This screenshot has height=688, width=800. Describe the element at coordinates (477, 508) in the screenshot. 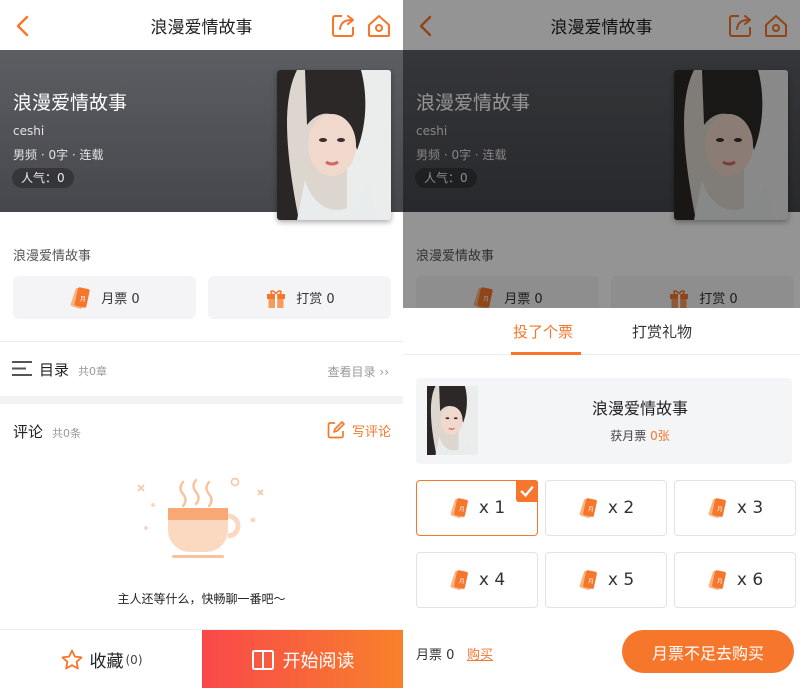

I see `vote-option-1: x 1` at that location.